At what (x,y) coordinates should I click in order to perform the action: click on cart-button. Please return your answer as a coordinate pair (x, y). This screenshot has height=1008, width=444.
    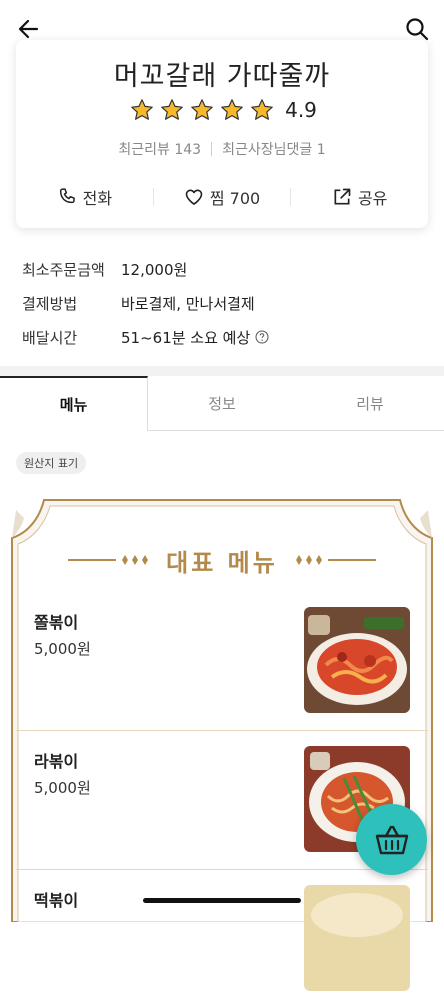
    Looking at the image, I should click on (391, 839).